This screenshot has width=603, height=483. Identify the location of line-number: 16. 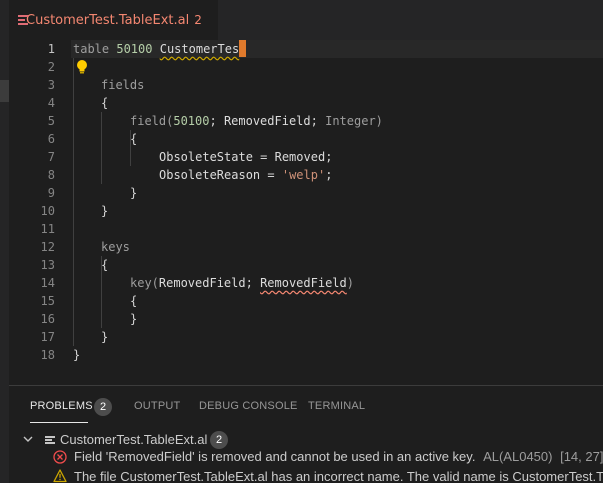
(47, 319).